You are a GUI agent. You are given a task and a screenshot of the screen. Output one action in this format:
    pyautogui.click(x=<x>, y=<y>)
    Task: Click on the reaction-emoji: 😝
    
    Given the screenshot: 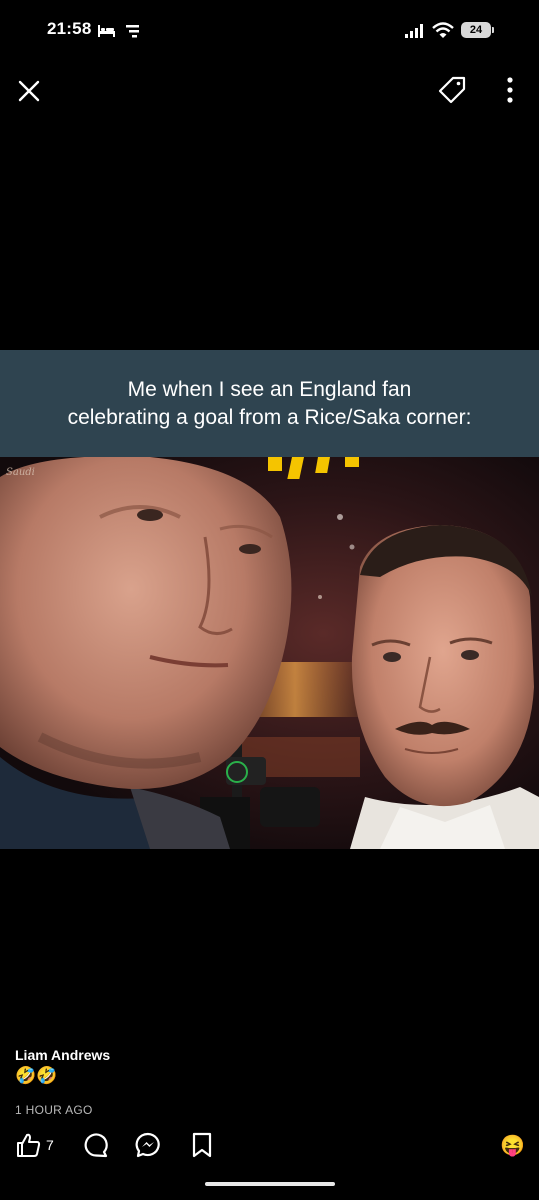 What is the action you would take?
    pyautogui.click(x=512, y=1145)
    